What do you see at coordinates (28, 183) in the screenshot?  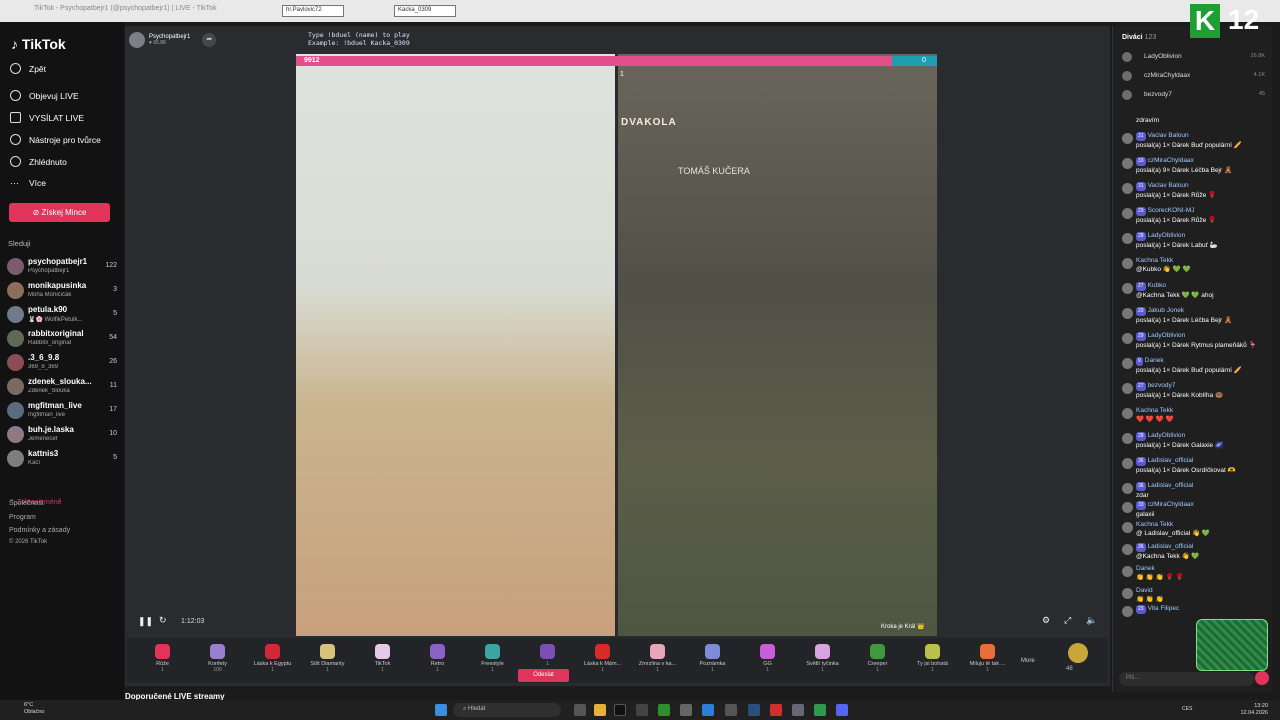 I see `nav-more: ··· Více` at bounding box center [28, 183].